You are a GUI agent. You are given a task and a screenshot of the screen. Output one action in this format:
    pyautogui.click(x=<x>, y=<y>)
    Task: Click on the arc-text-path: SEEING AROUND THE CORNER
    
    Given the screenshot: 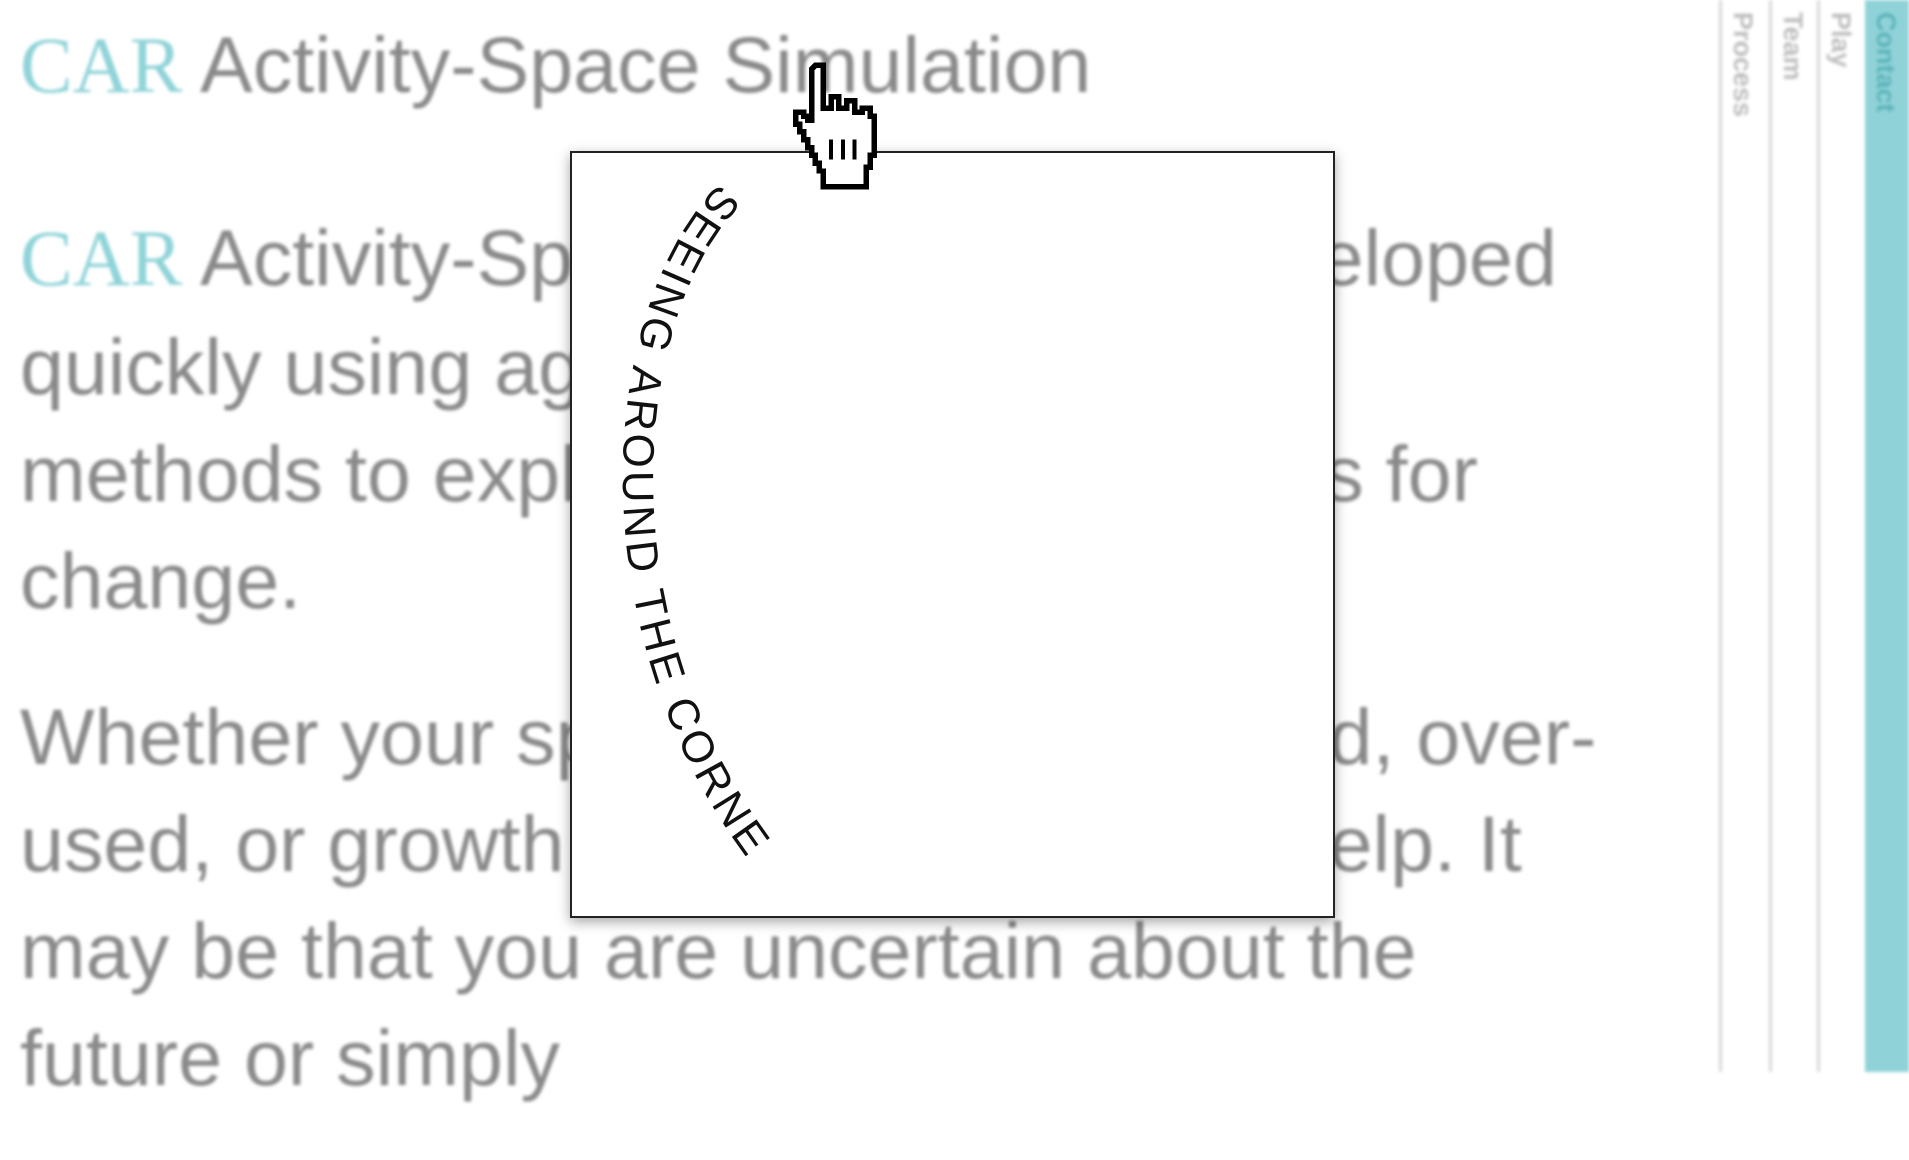 What is the action you would take?
    pyautogui.click(x=675, y=508)
    